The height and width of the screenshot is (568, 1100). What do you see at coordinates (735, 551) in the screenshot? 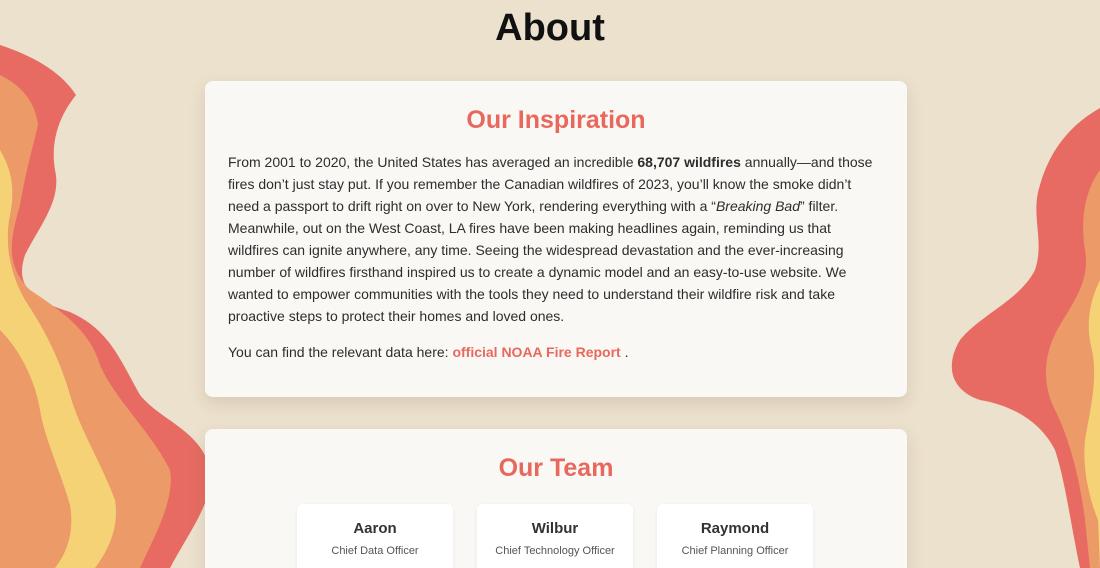
I see `member-role: Chief Planning Officer` at bounding box center [735, 551].